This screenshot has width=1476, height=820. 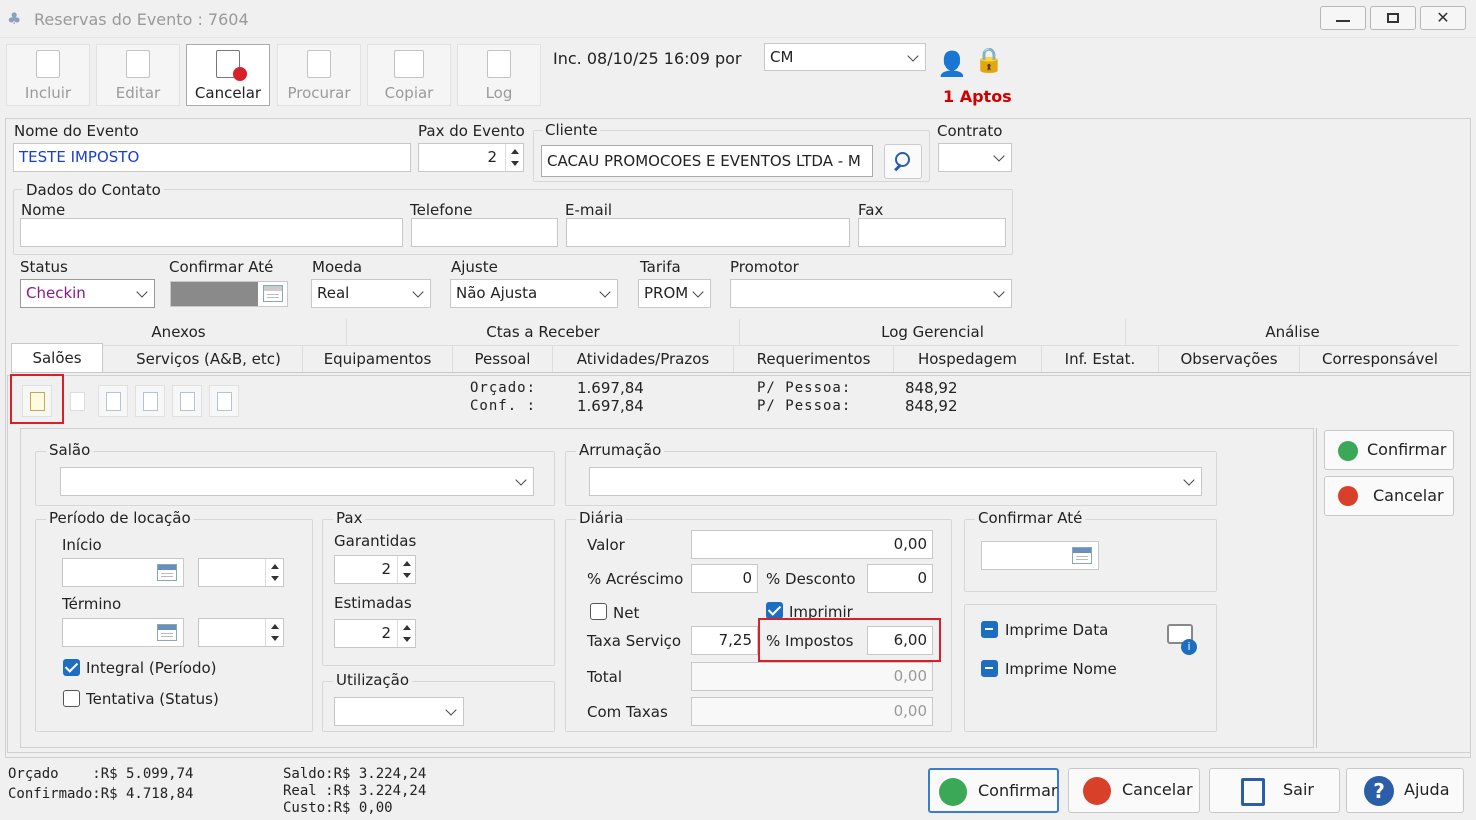 I want to click on tab-equipamentos: Equipamentos, so click(x=378, y=359).